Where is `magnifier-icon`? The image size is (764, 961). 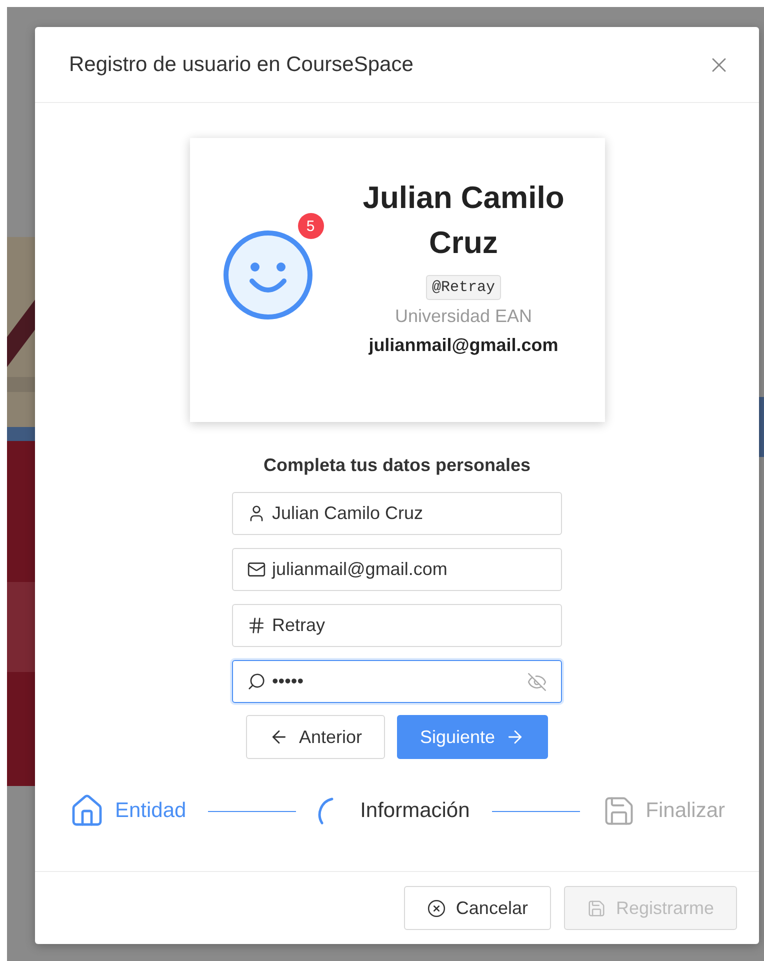
magnifier-icon is located at coordinates (256, 681).